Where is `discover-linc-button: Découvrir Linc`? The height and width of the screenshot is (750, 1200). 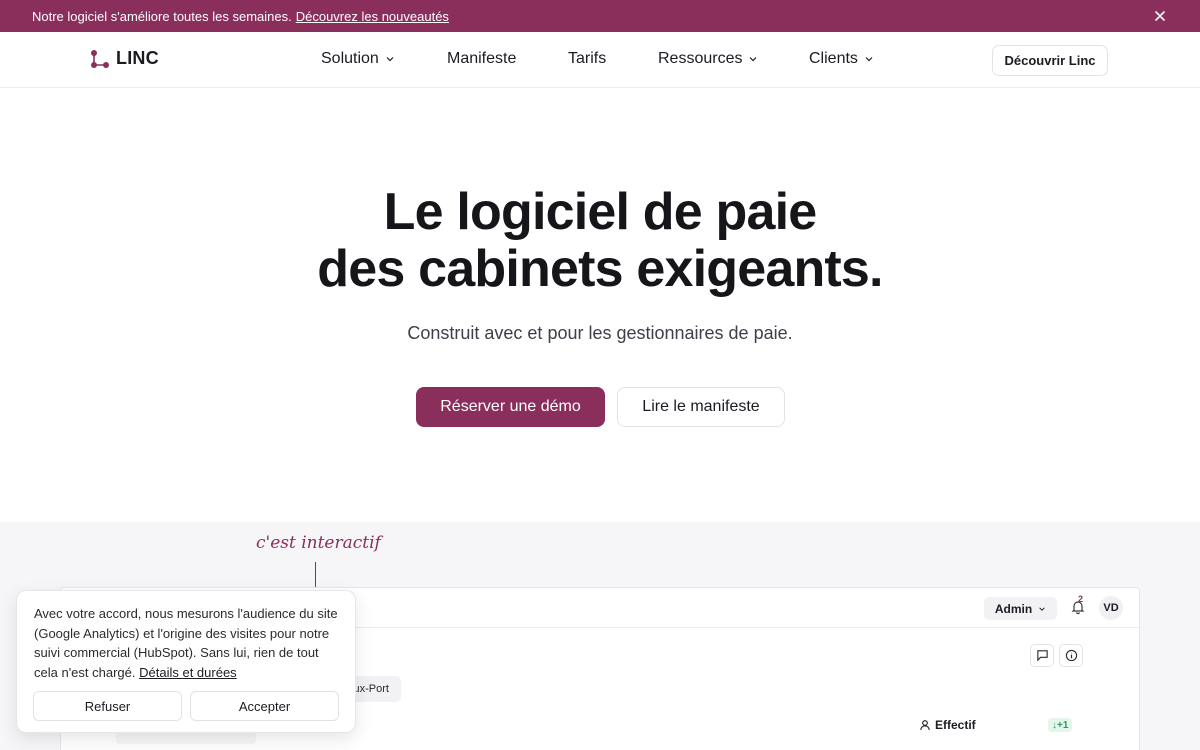
discover-linc-button: Découvrir Linc is located at coordinates (1050, 60).